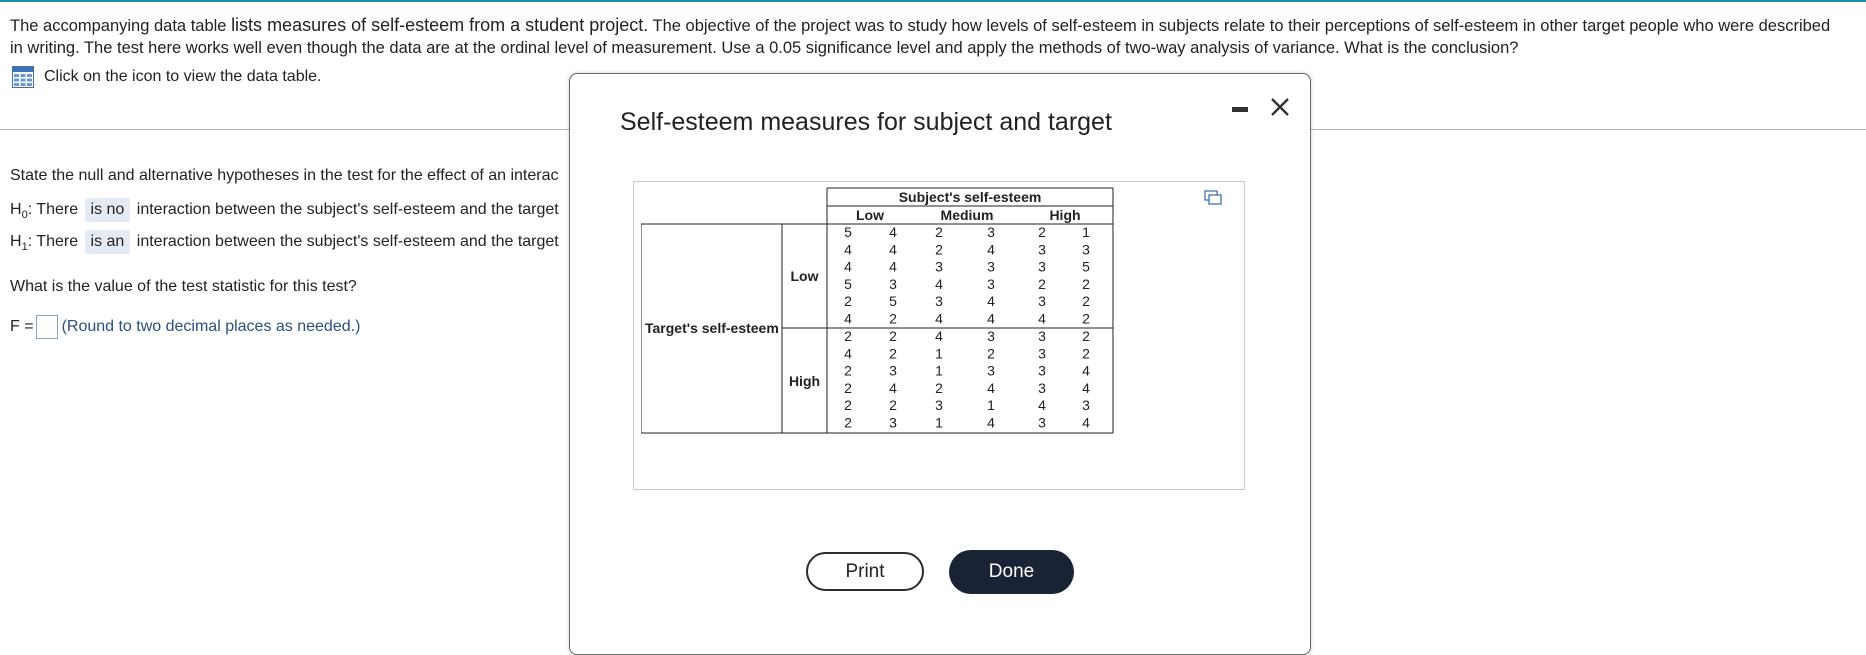 This screenshot has height=655, width=1866. What do you see at coordinates (23, 77) in the screenshot?
I see `table-icon` at bounding box center [23, 77].